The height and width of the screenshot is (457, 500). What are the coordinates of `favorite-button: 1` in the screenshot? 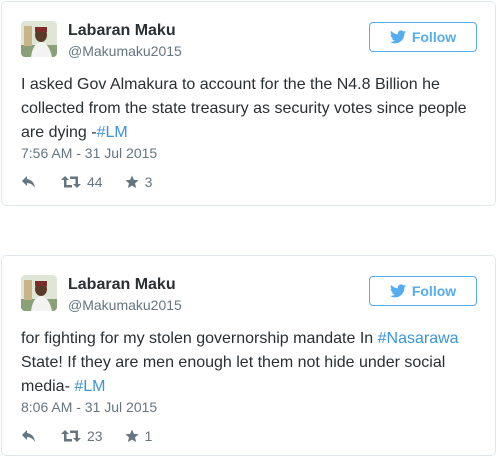 It's located at (138, 436).